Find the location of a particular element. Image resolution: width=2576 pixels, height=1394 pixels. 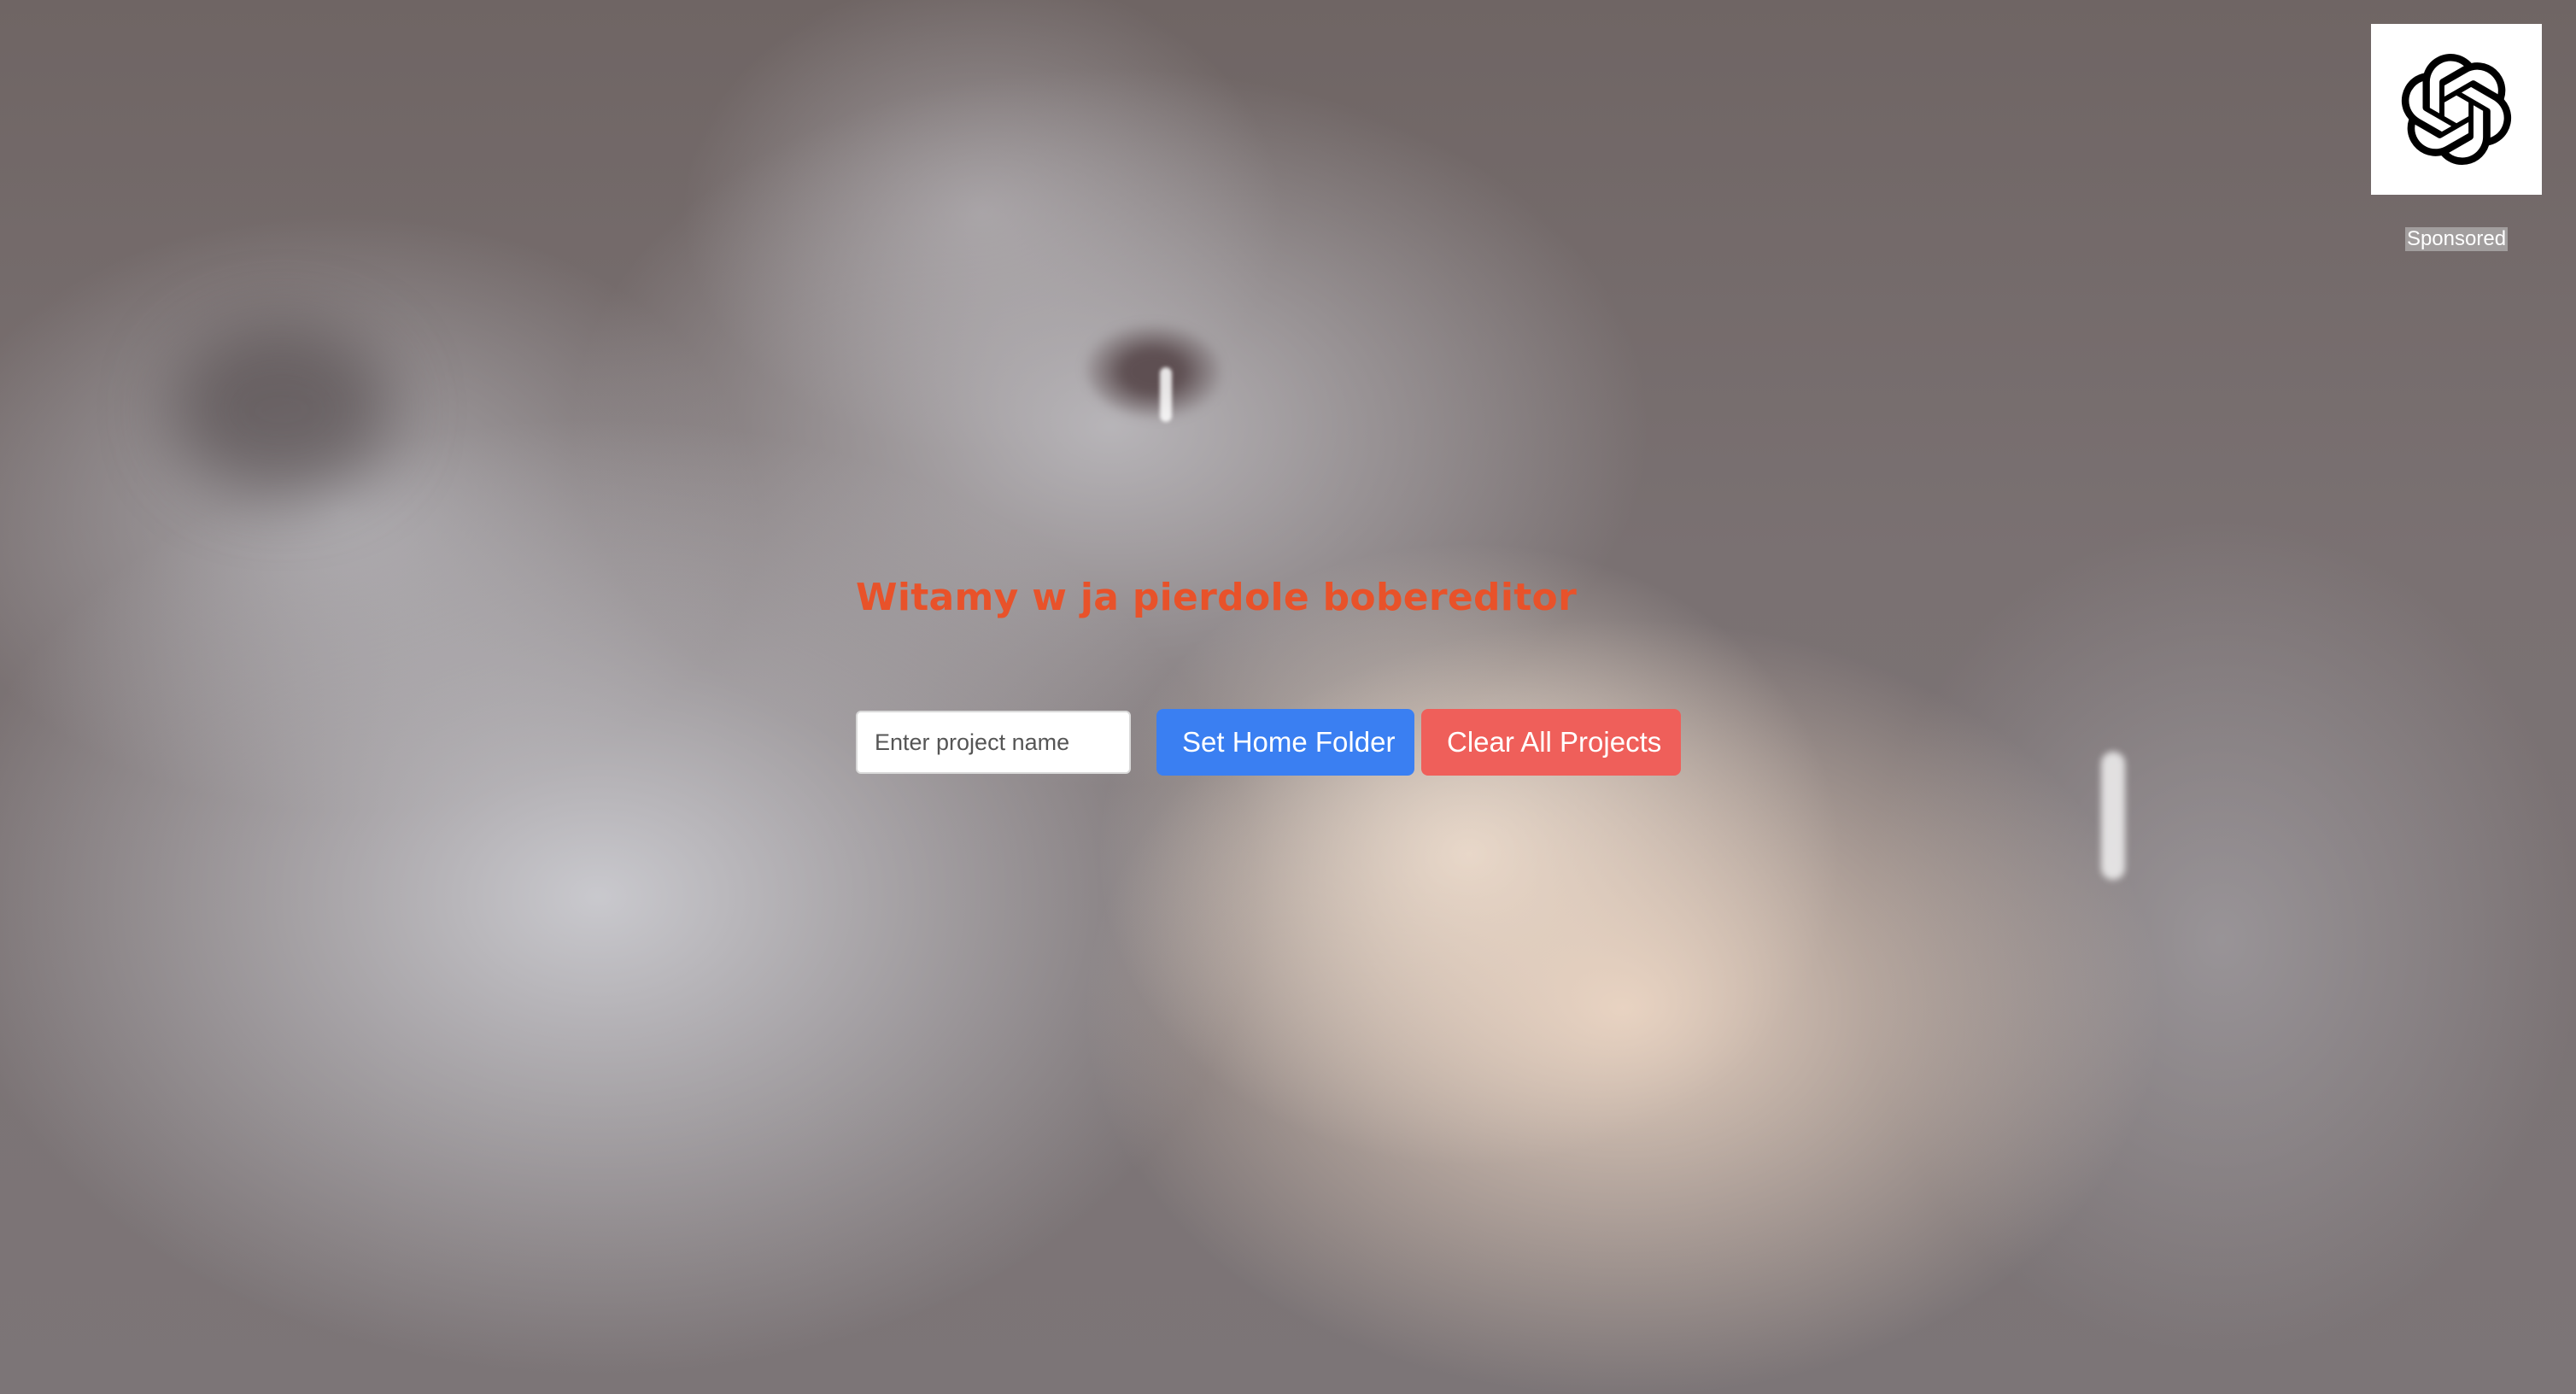

sponsored-label: Sponsored is located at coordinates (2456, 239).